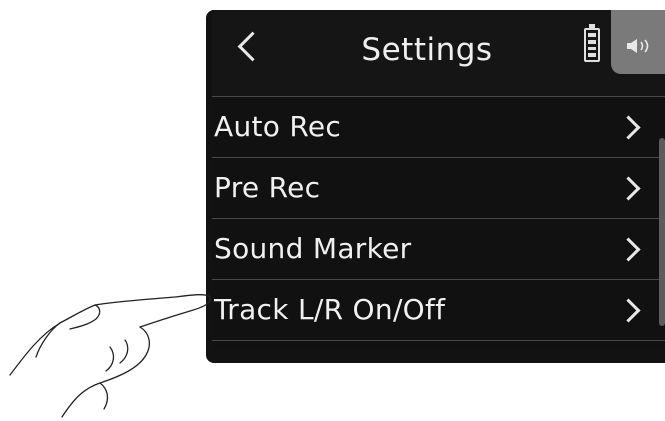  I want to click on page-title: Settings, so click(427, 50).